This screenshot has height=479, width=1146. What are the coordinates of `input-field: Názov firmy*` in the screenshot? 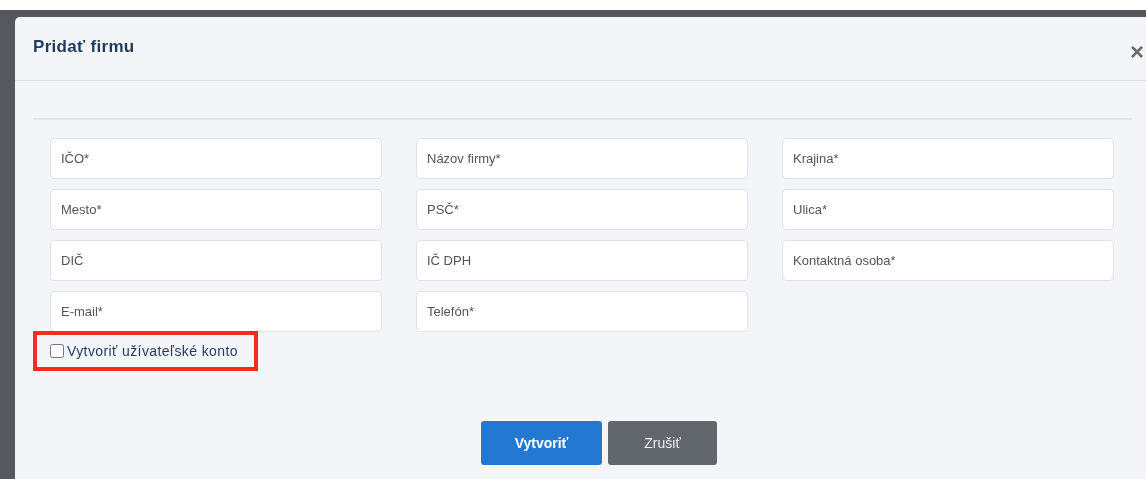 It's located at (582, 158).